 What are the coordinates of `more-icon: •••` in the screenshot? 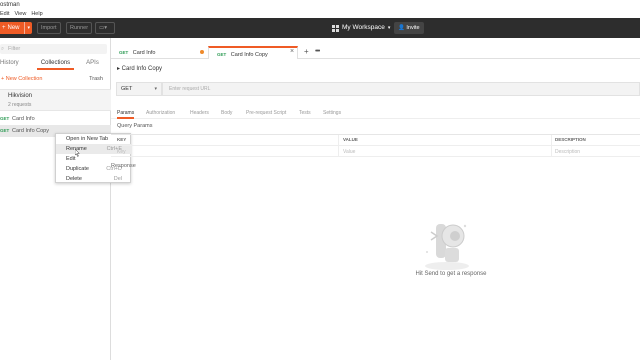 It's located at (317, 51).